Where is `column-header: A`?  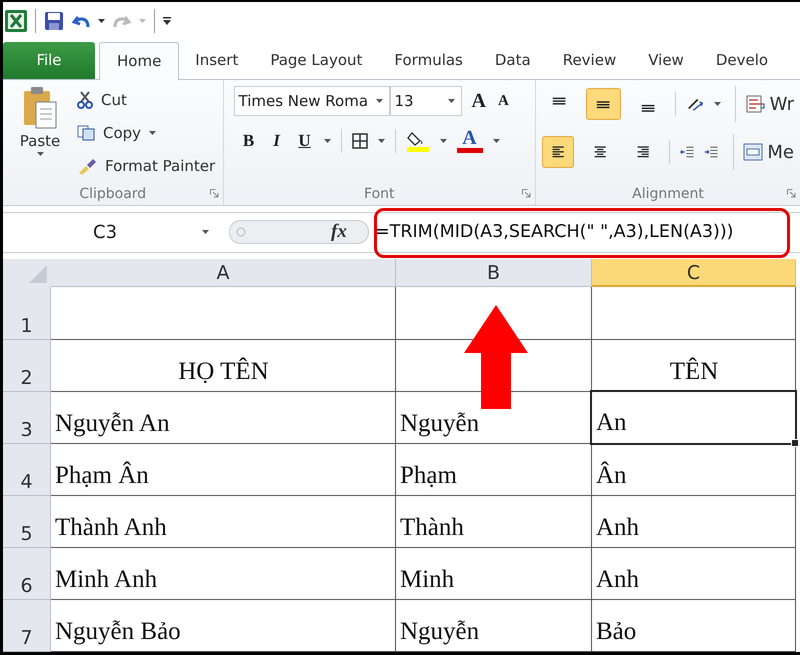
column-header: A is located at coordinates (223, 273).